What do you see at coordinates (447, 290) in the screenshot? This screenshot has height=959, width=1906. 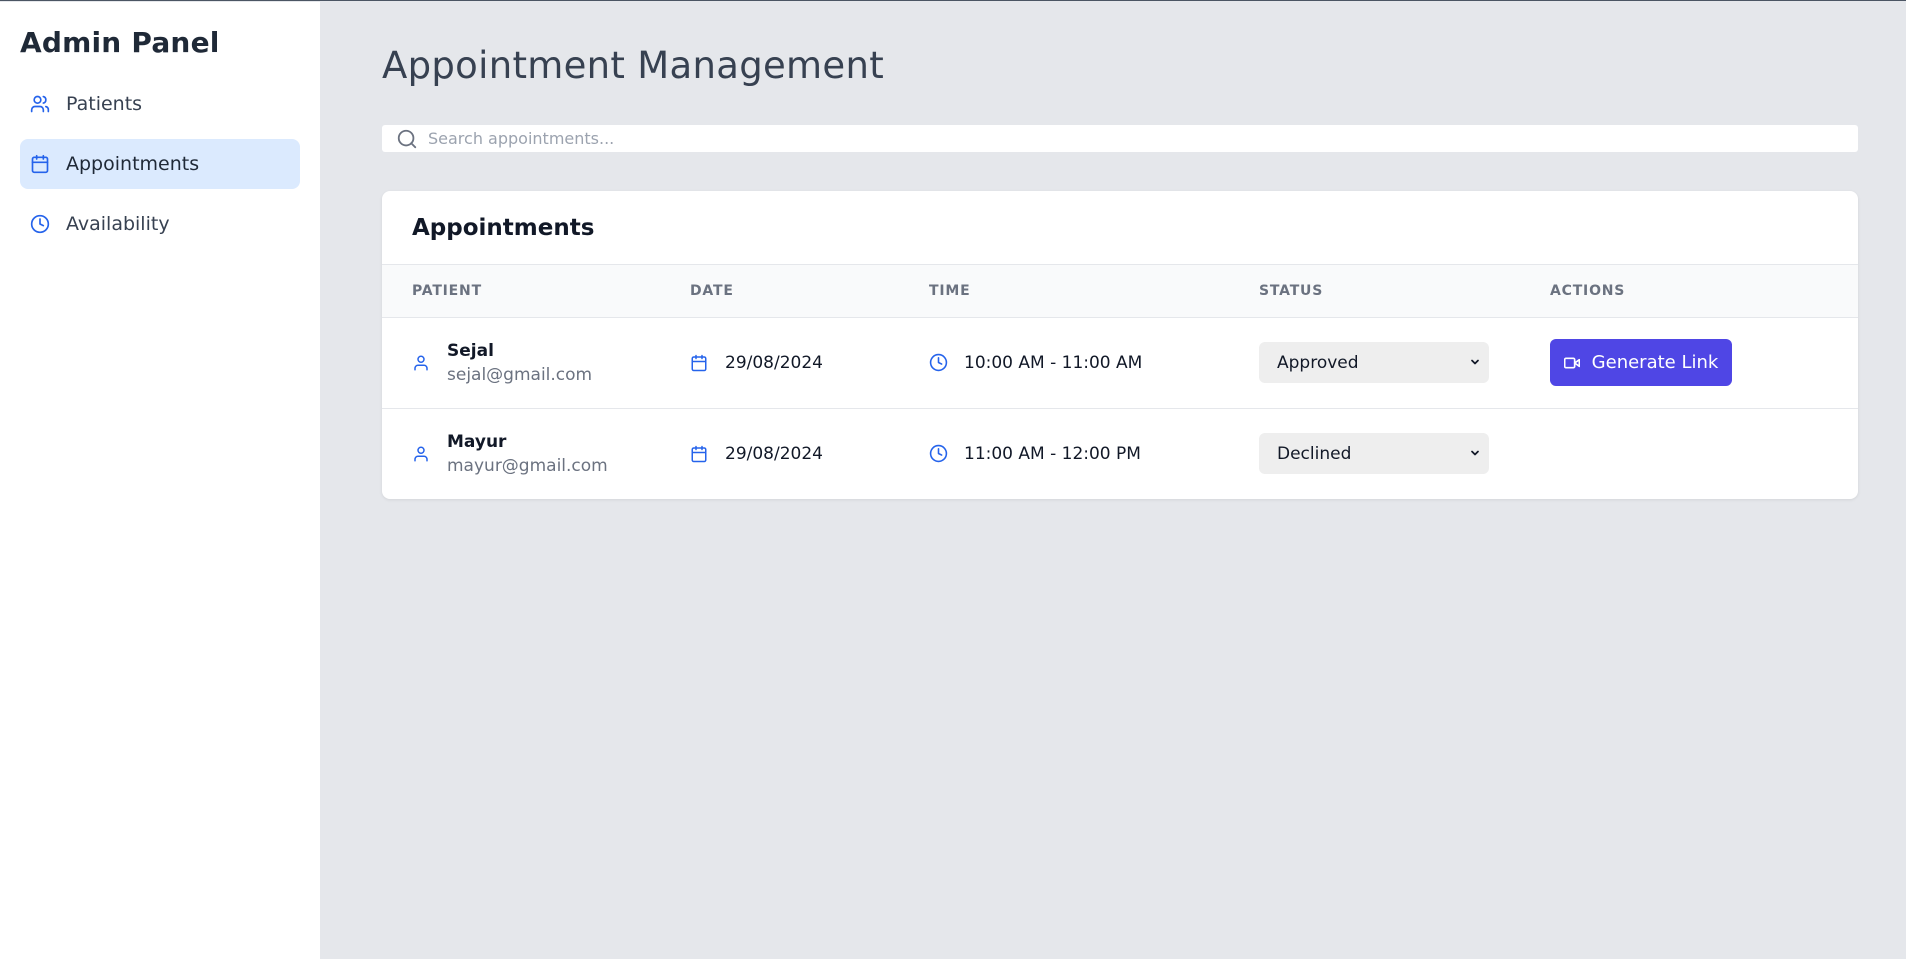 I see `column-header-patient: PATIENT` at bounding box center [447, 290].